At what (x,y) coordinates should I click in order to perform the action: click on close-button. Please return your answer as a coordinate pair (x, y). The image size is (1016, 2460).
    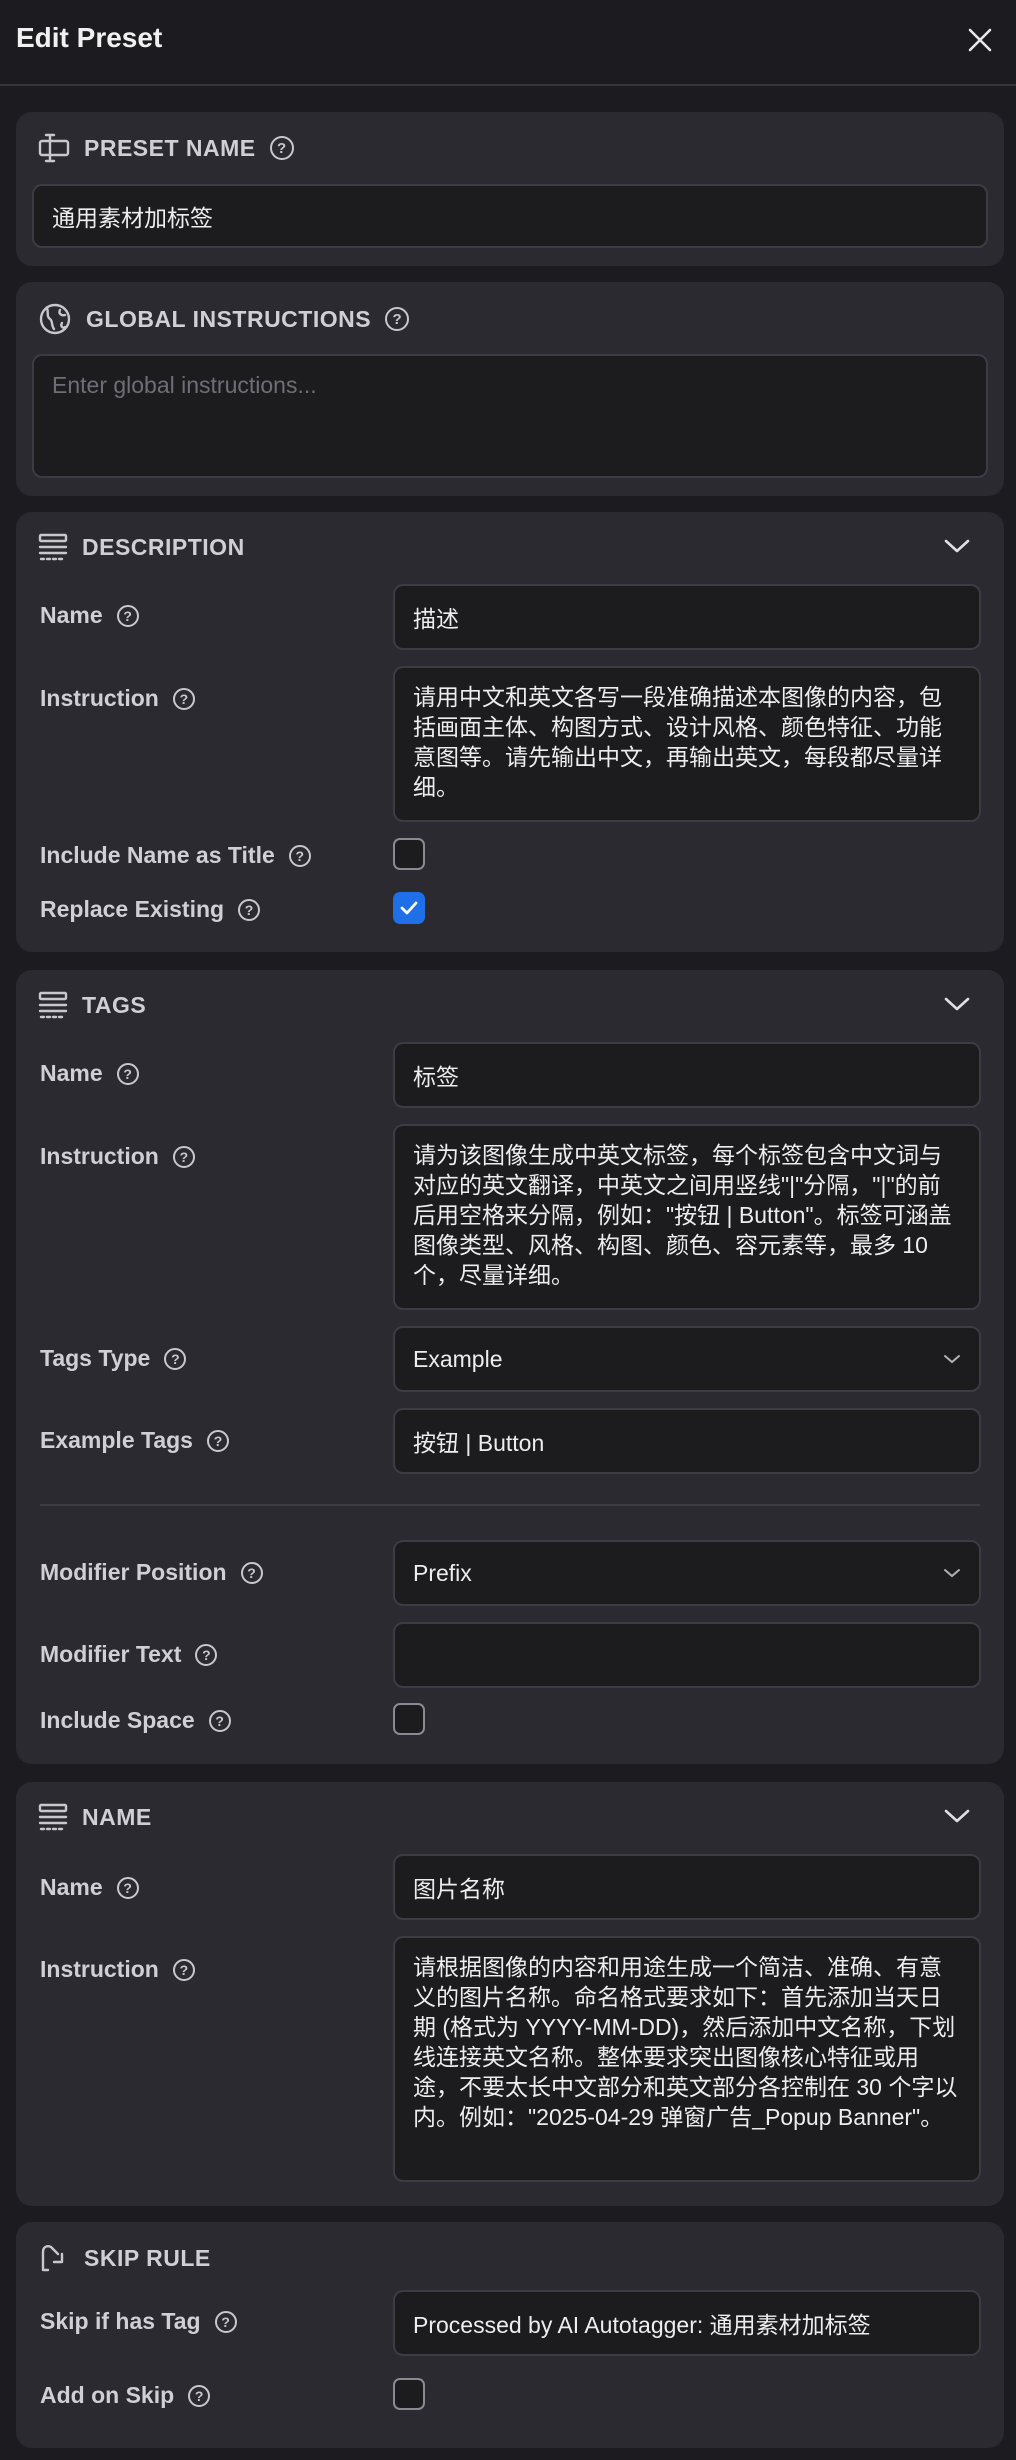
    Looking at the image, I should click on (980, 40).